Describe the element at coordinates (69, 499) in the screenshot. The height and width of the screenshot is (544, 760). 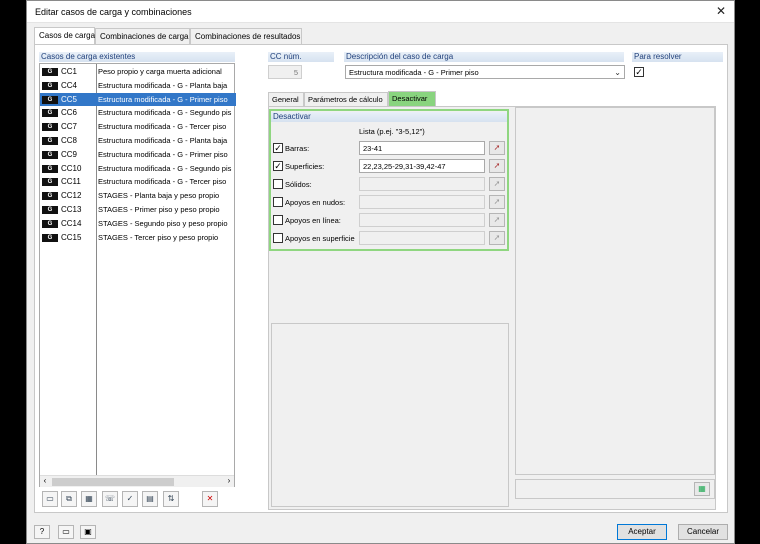
I see `copy-load-case-icon: ⧉` at that location.